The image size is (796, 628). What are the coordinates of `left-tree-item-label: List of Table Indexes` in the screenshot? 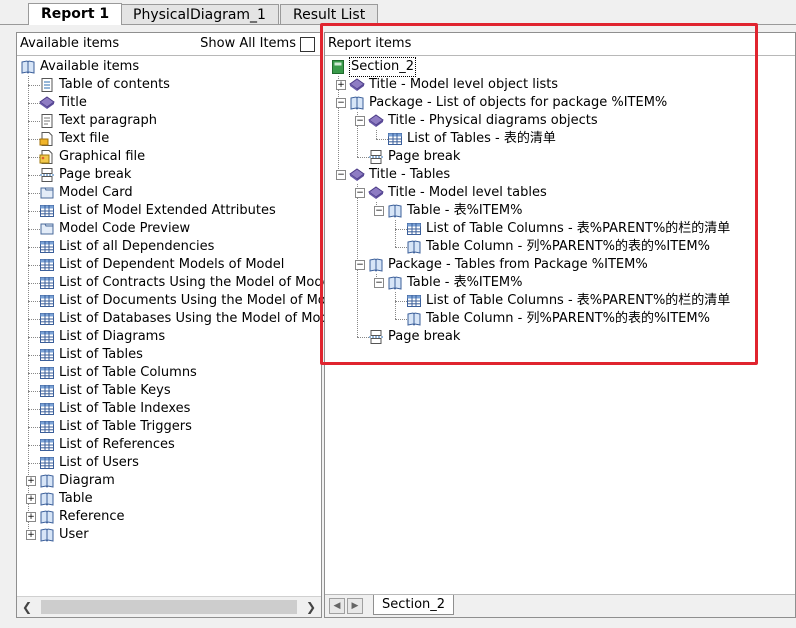 It's located at (125, 408).